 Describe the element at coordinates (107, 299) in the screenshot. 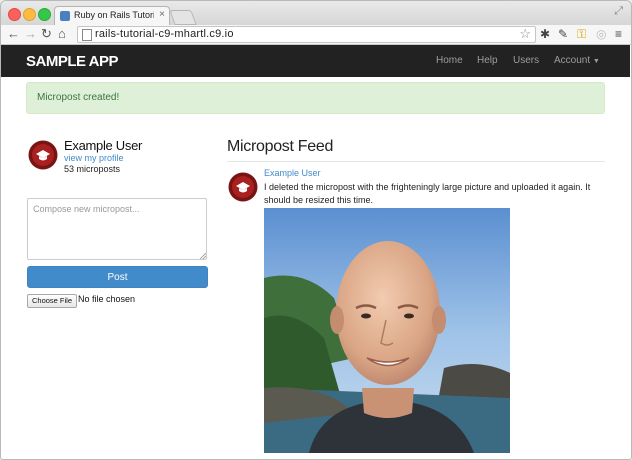

I see `file-status: No file chosen` at that location.